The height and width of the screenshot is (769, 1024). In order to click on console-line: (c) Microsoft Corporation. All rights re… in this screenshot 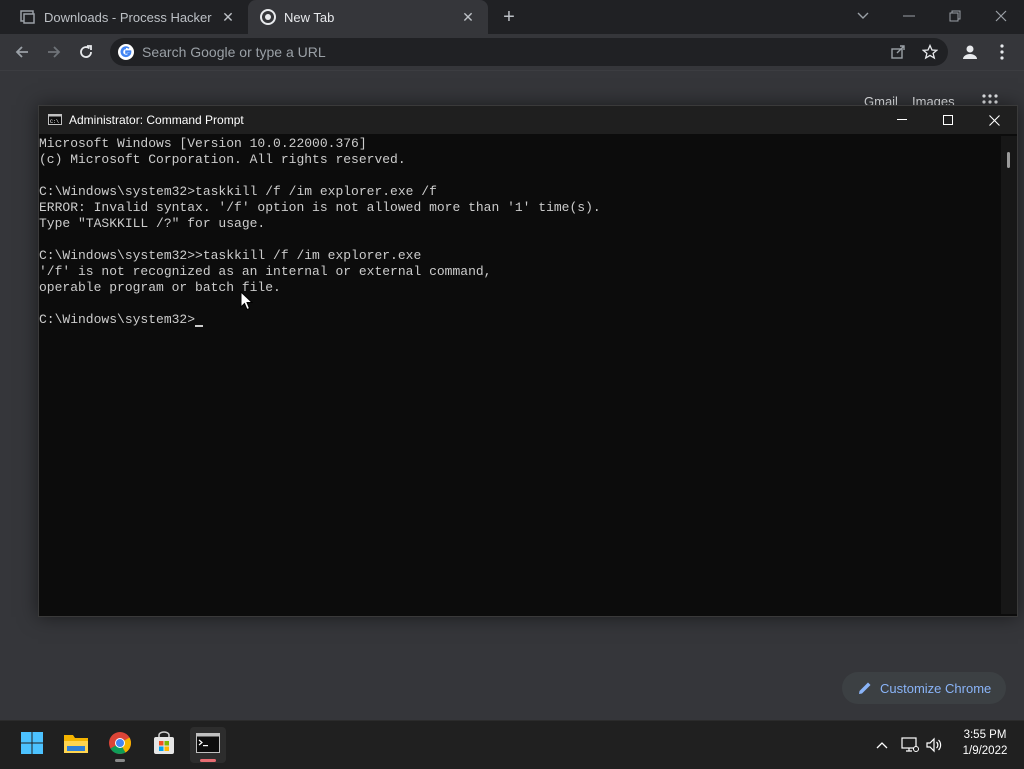, I will do `click(222, 159)`.